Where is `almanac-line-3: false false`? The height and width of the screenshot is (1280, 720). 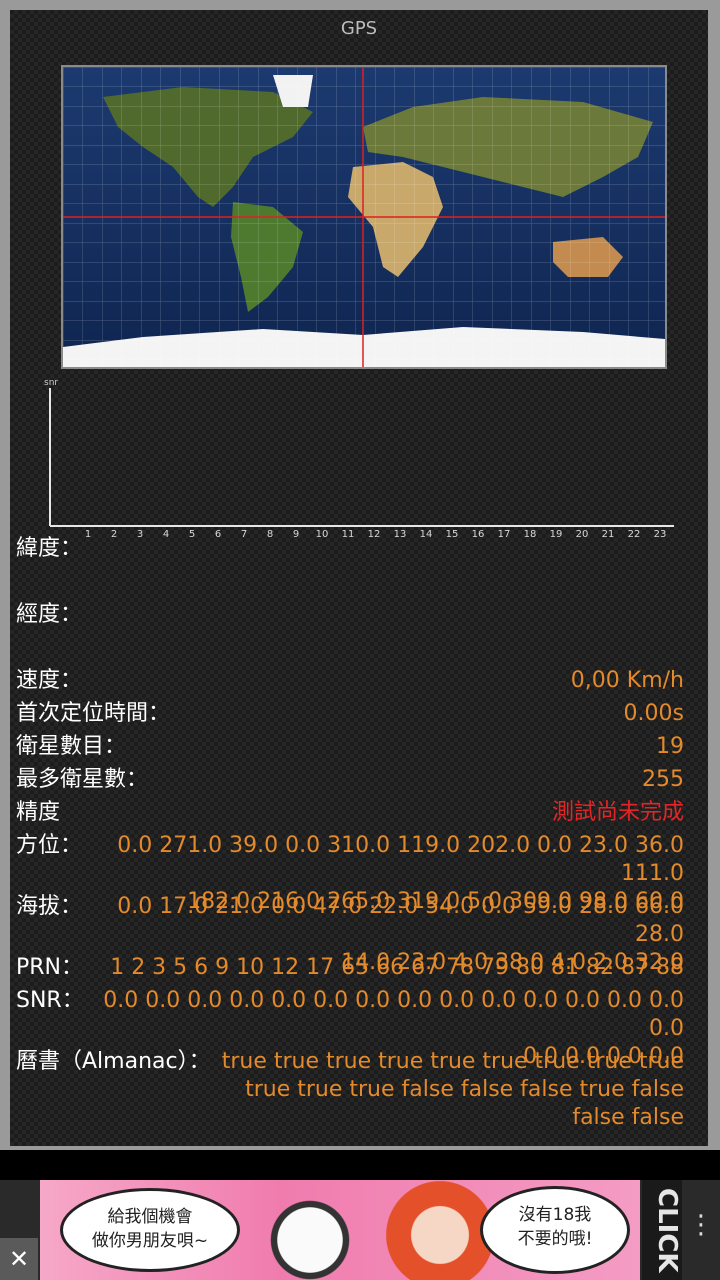 almanac-line-3: false false is located at coordinates (628, 1117).